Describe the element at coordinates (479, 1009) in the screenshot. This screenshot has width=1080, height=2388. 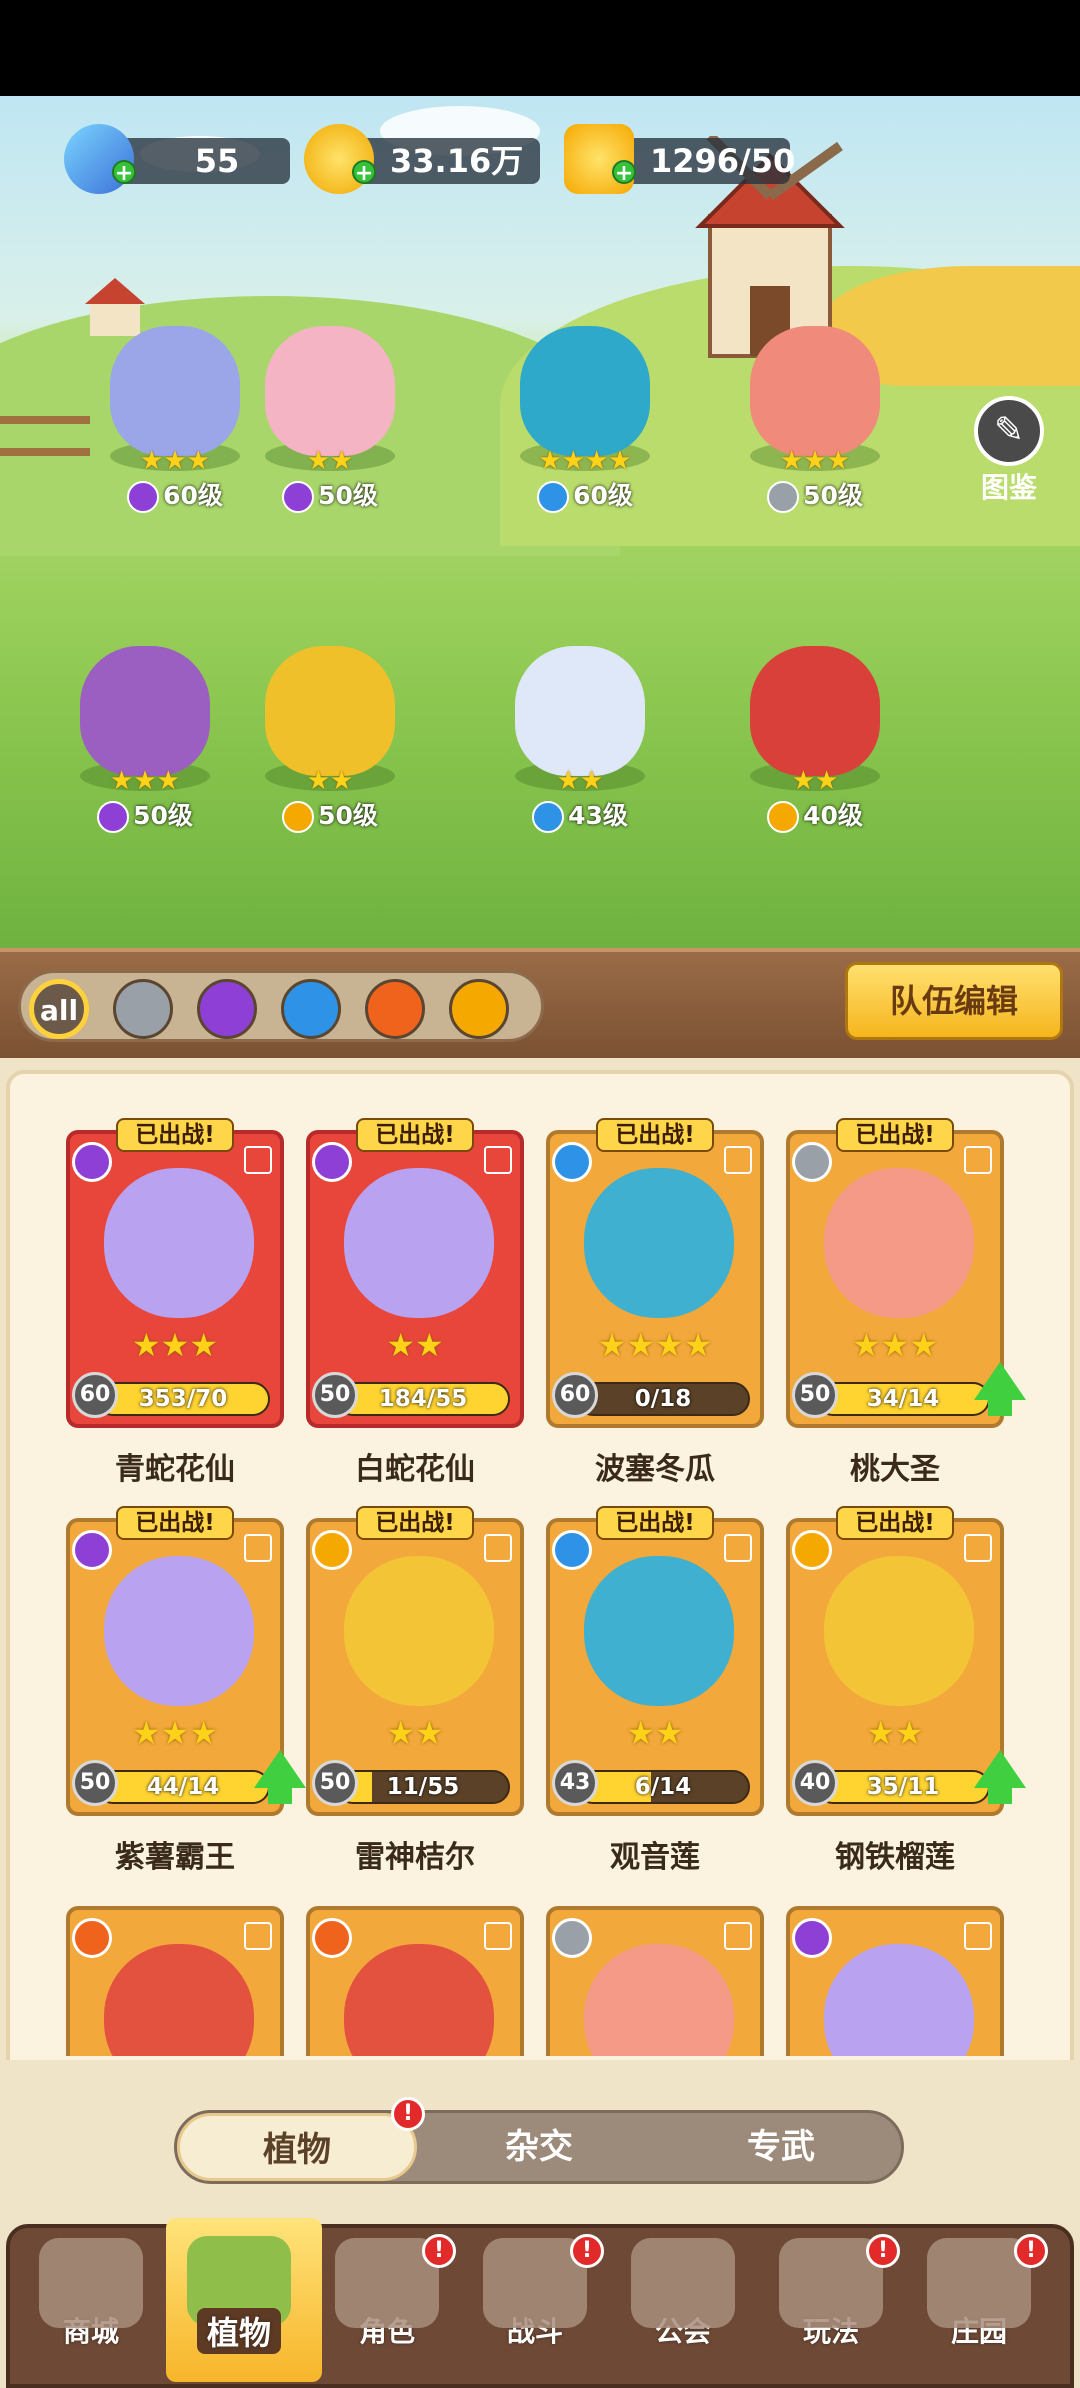
I see `filter-lightning-icon` at that location.